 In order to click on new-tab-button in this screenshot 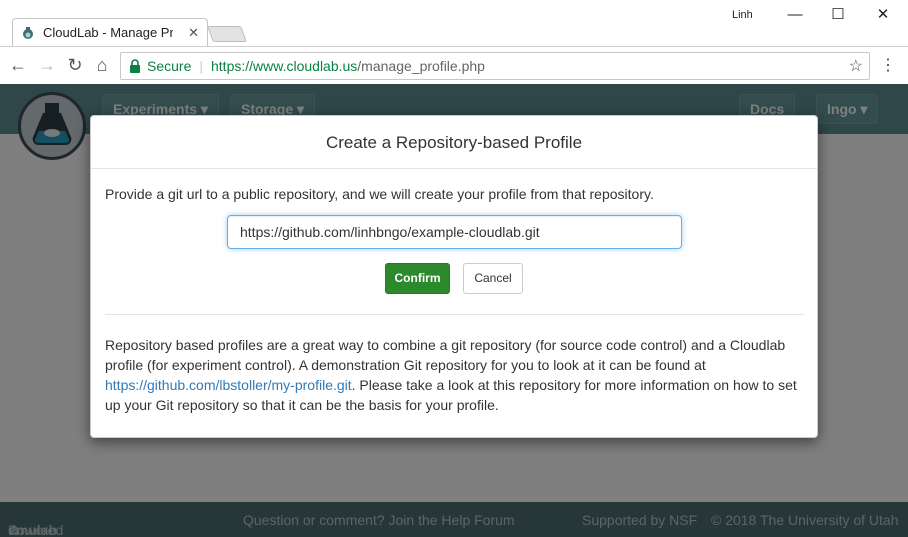, I will do `click(227, 34)`.